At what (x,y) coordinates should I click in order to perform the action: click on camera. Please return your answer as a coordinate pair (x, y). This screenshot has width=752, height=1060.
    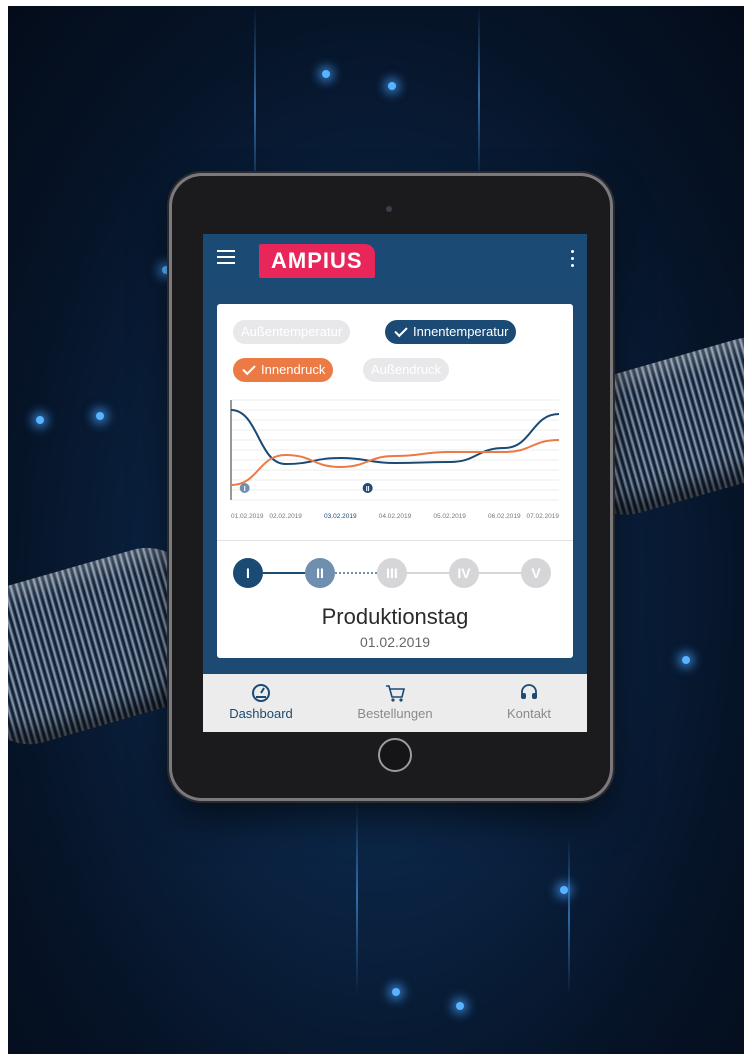
    Looking at the image, I should click on (389, 209).